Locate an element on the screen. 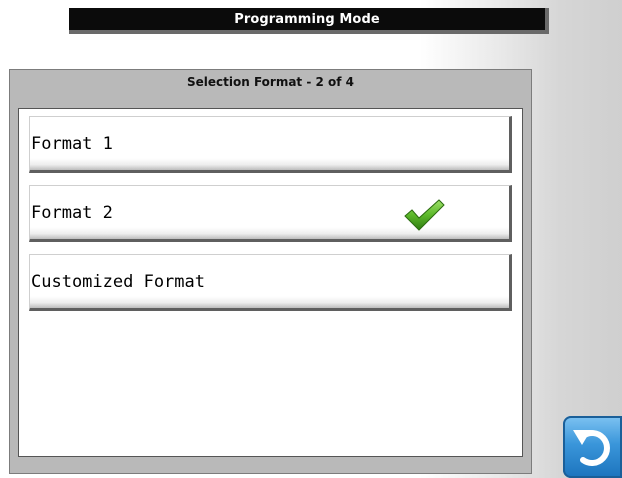  option-customized-format-button: Customized Format is located at coordinates (270, 282).